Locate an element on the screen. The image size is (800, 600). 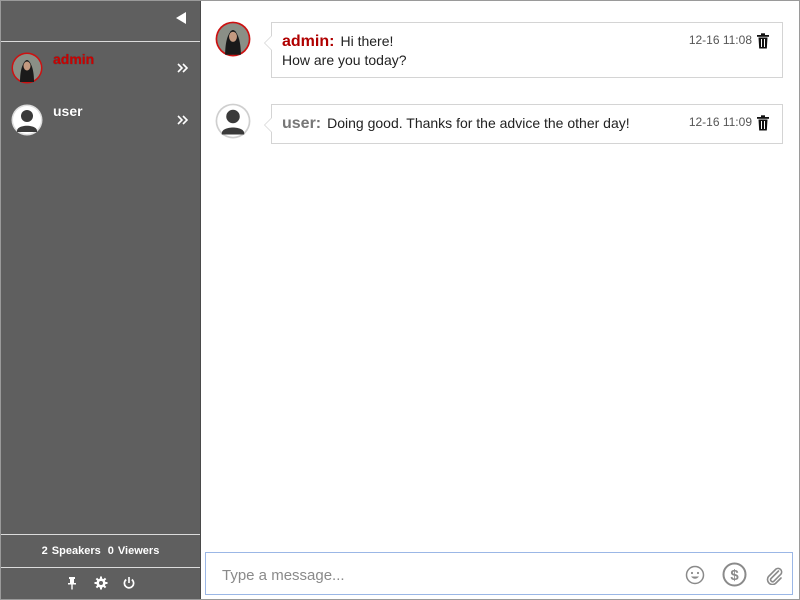
emoji-icon is located at coordinates (695, 575).